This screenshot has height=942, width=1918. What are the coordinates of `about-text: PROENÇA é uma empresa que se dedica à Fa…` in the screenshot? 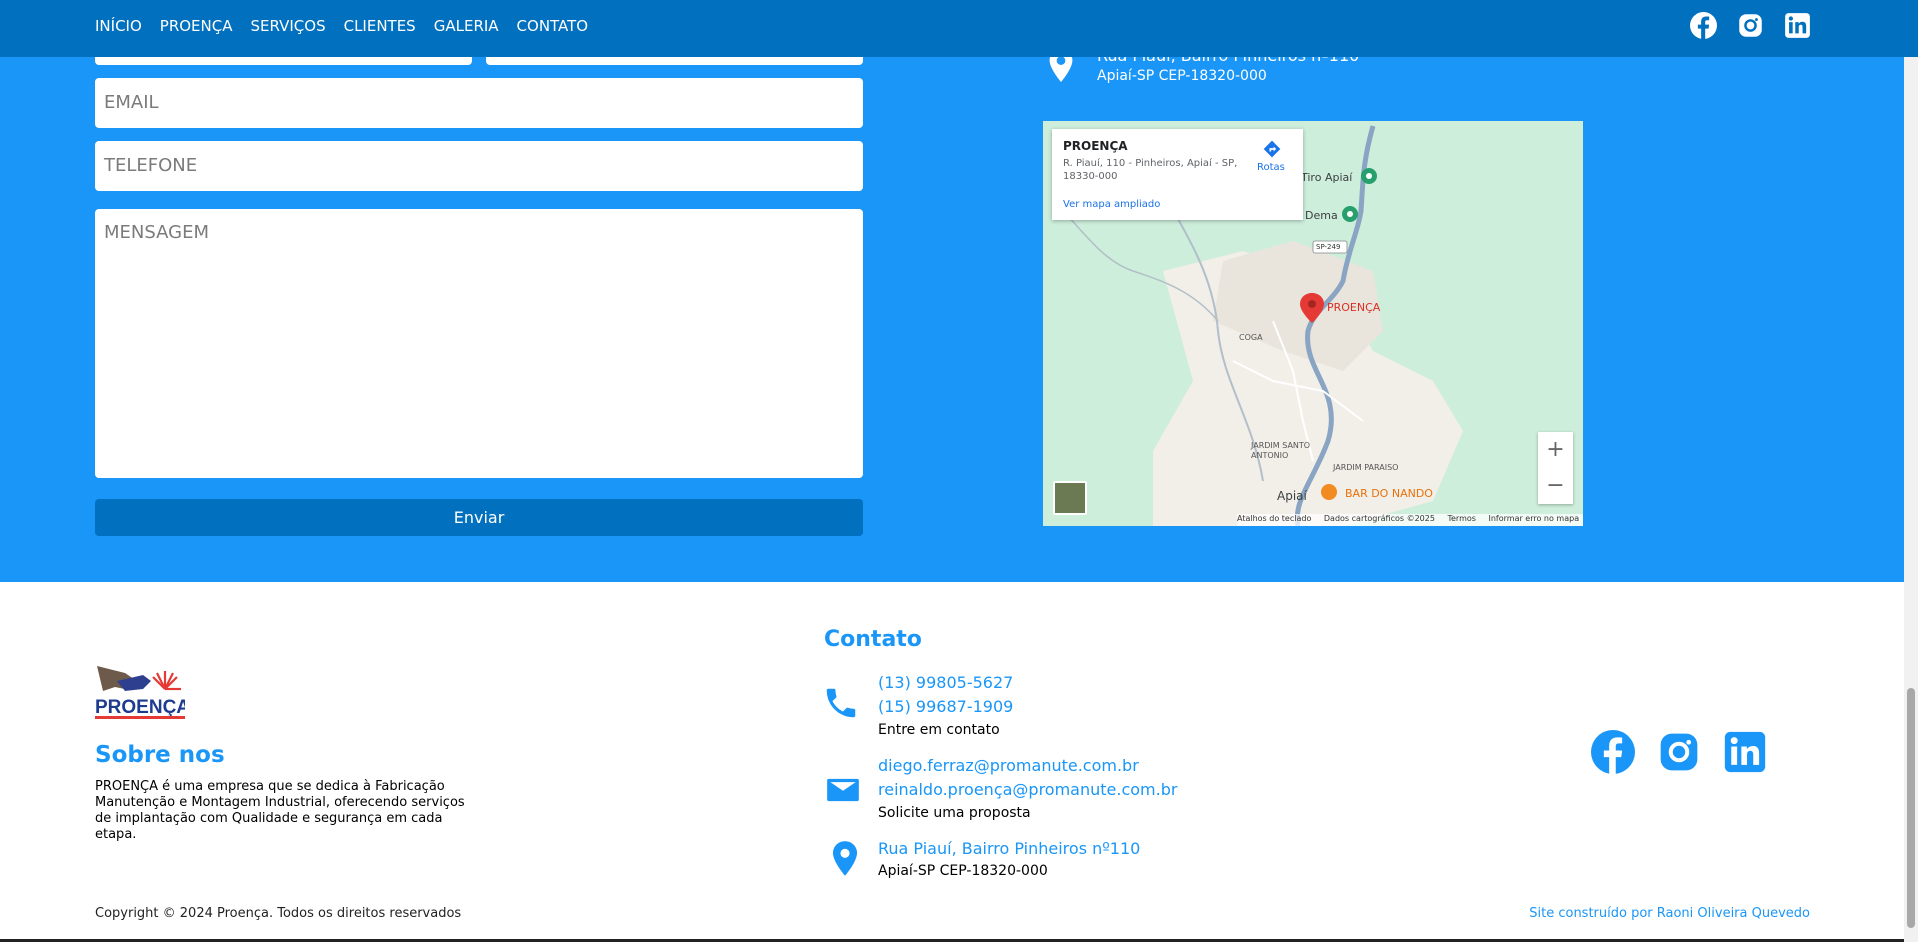 It's located at (280, 810).